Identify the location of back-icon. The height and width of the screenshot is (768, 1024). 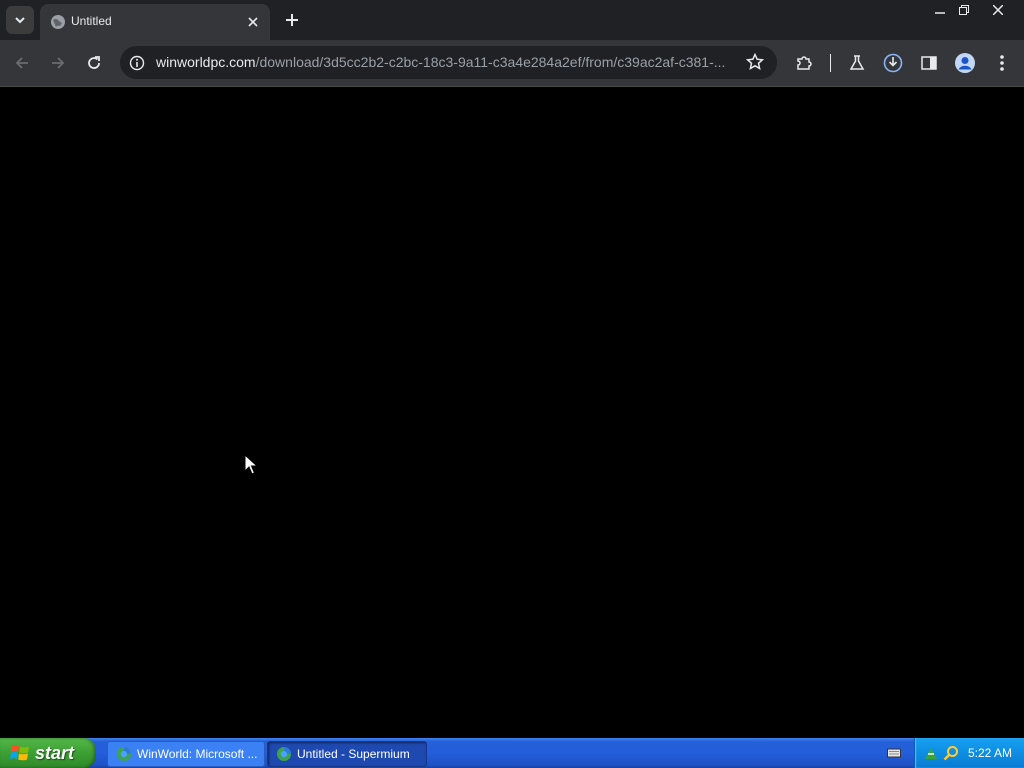
(21, 63).